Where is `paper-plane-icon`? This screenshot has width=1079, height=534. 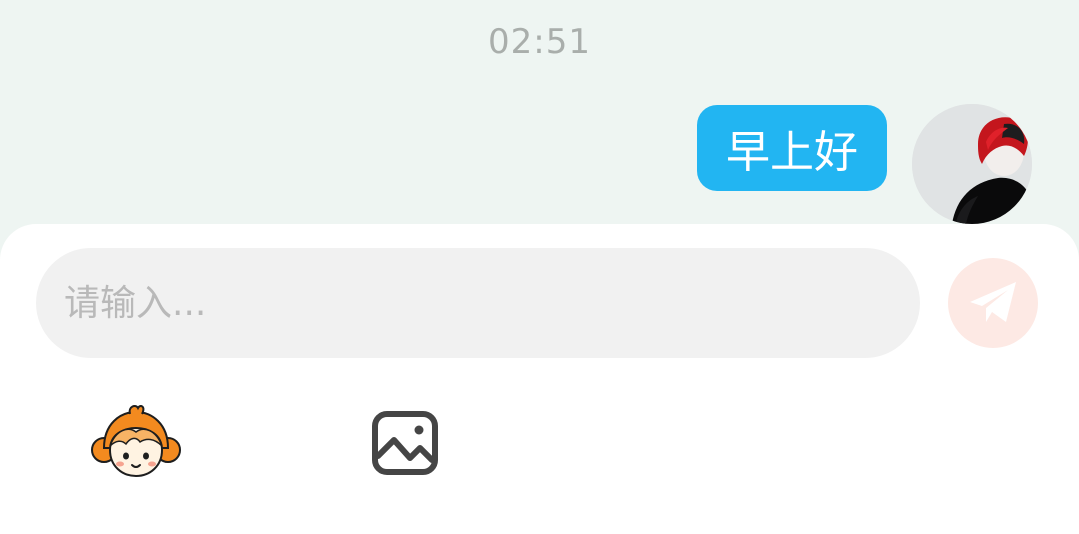 paper-plane-icon is located at coordinates (993, 302).